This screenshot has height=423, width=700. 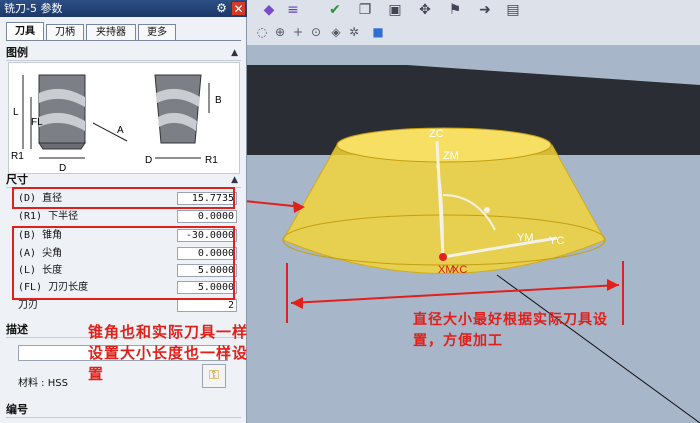 What do you see at coordinates (207, 216) in the screenshot?
I see `lower-radius-input: 0.0000` at bounding box center [207, 216].